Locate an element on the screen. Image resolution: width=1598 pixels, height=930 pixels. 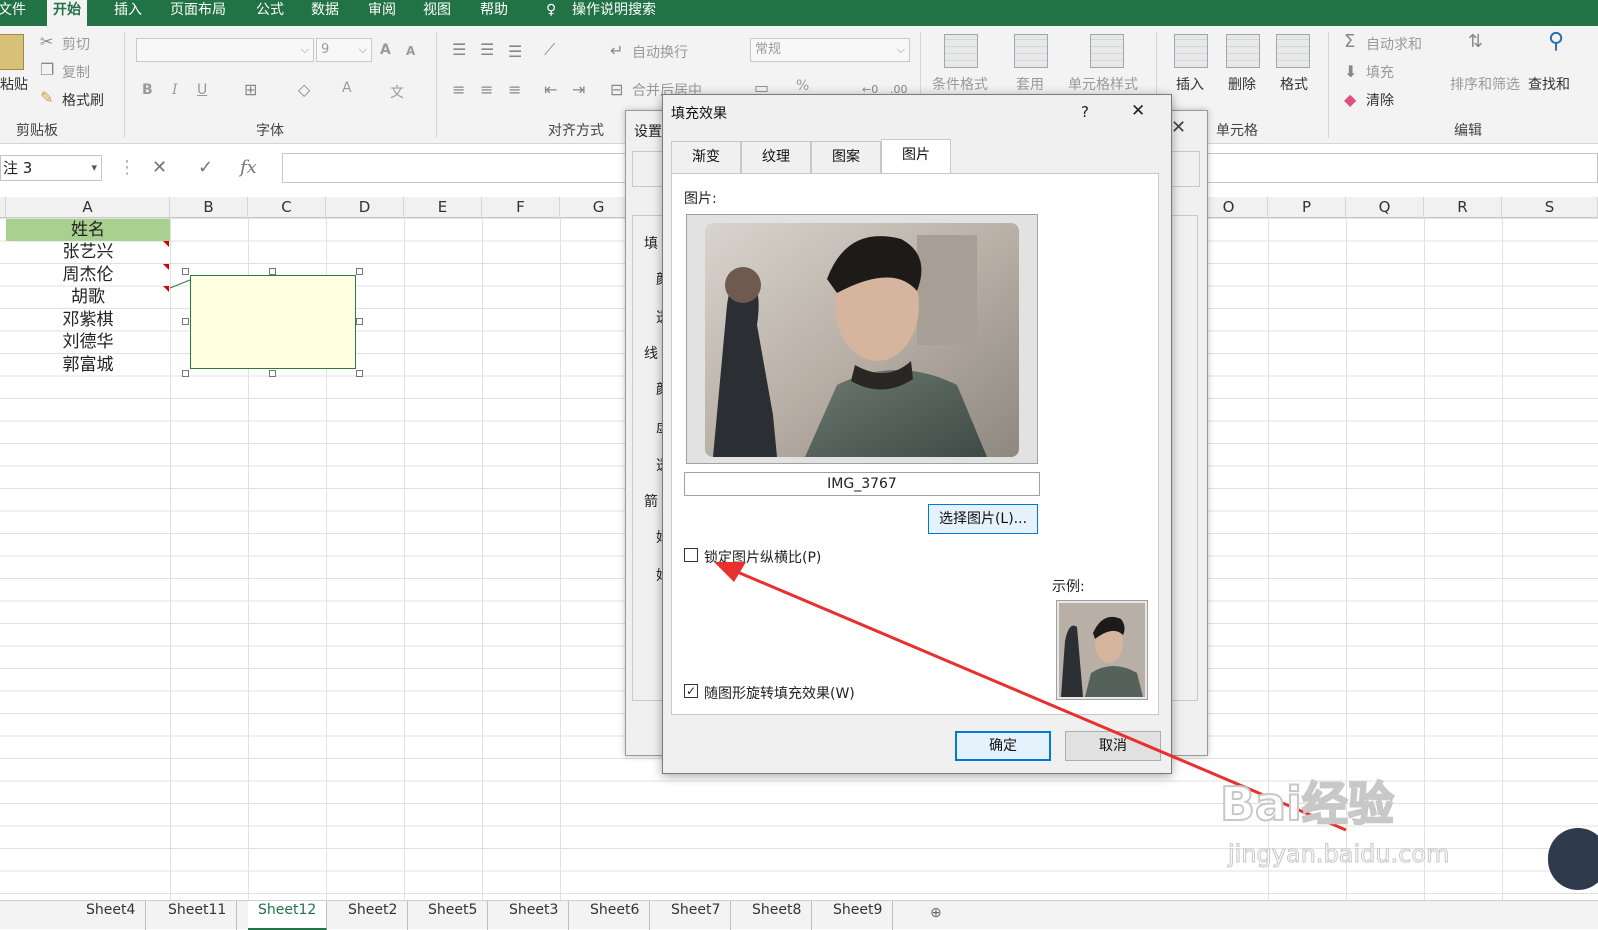
column-header-r: R is located at coordinates (1463, 207).